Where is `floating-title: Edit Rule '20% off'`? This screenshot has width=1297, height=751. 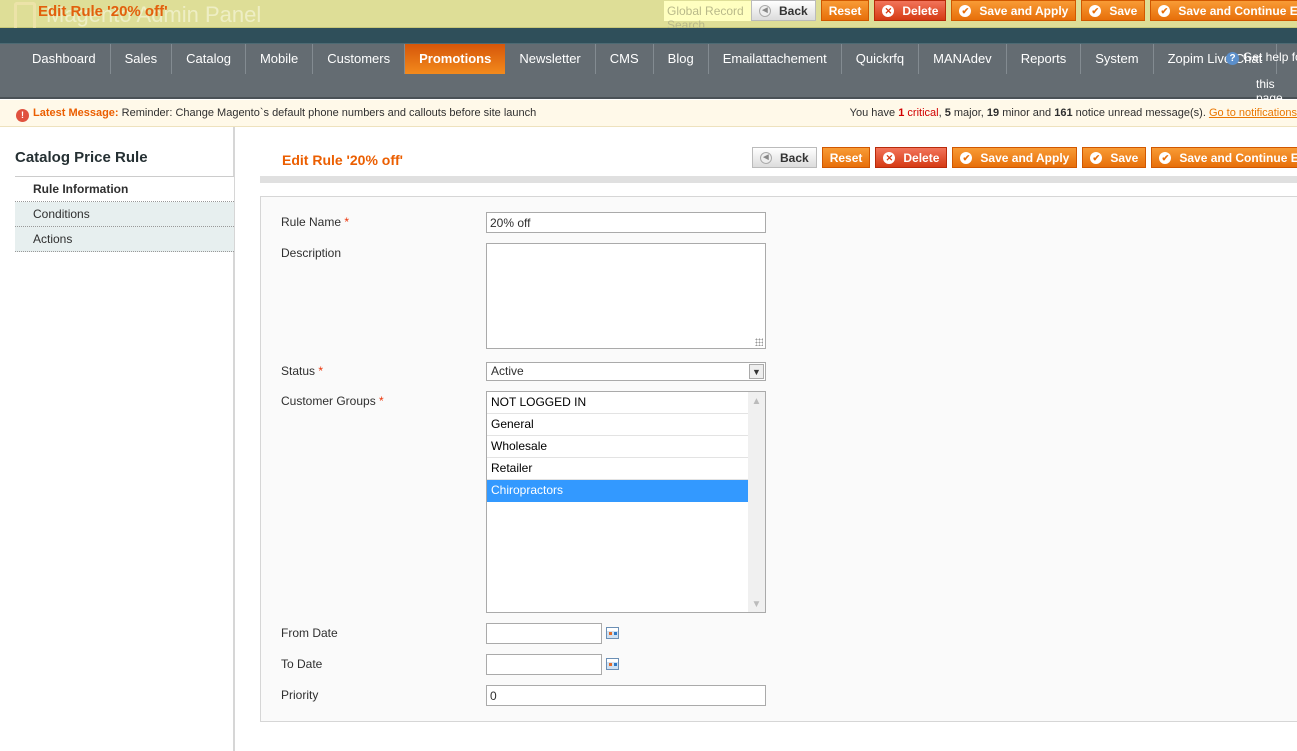 floating-title: Edit Rule '20% off' is located at coordinates (103, 11).